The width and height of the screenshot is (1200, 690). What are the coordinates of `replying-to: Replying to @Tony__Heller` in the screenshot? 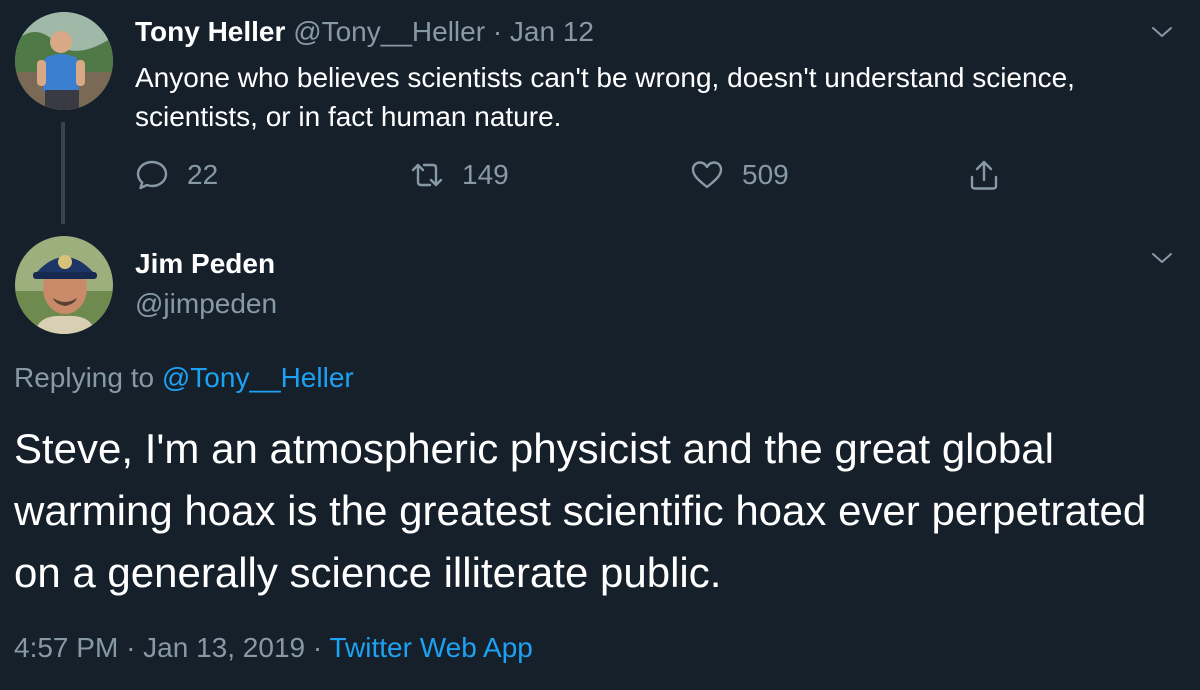 It's located at (184, 378).